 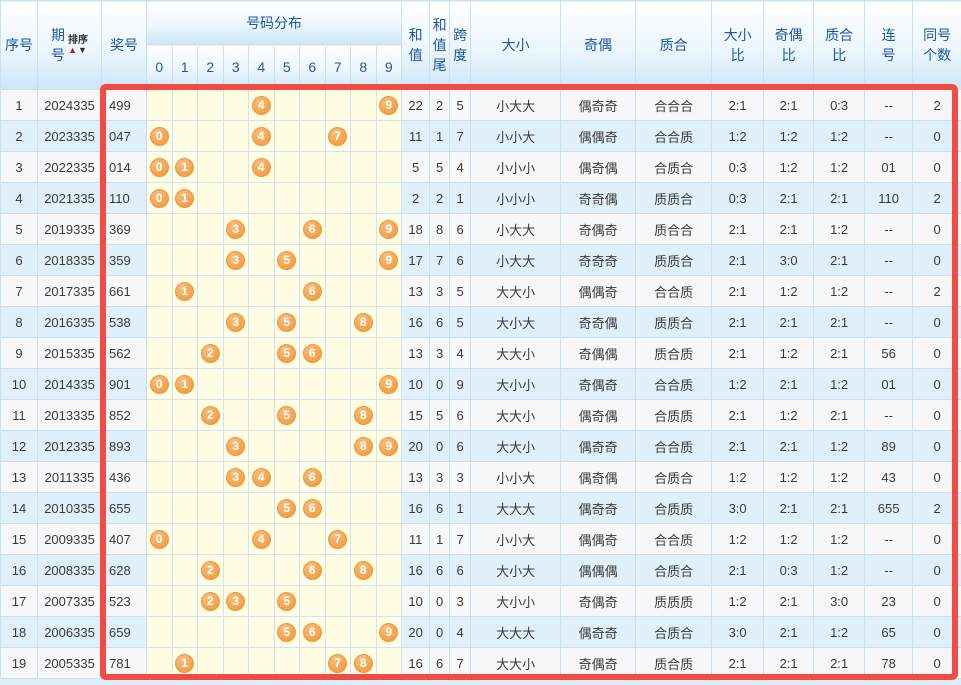 What do you see at coordinates (185, 291) in the screenshot?
I see `digit-ball: 1` at bounding box center [185, 291].